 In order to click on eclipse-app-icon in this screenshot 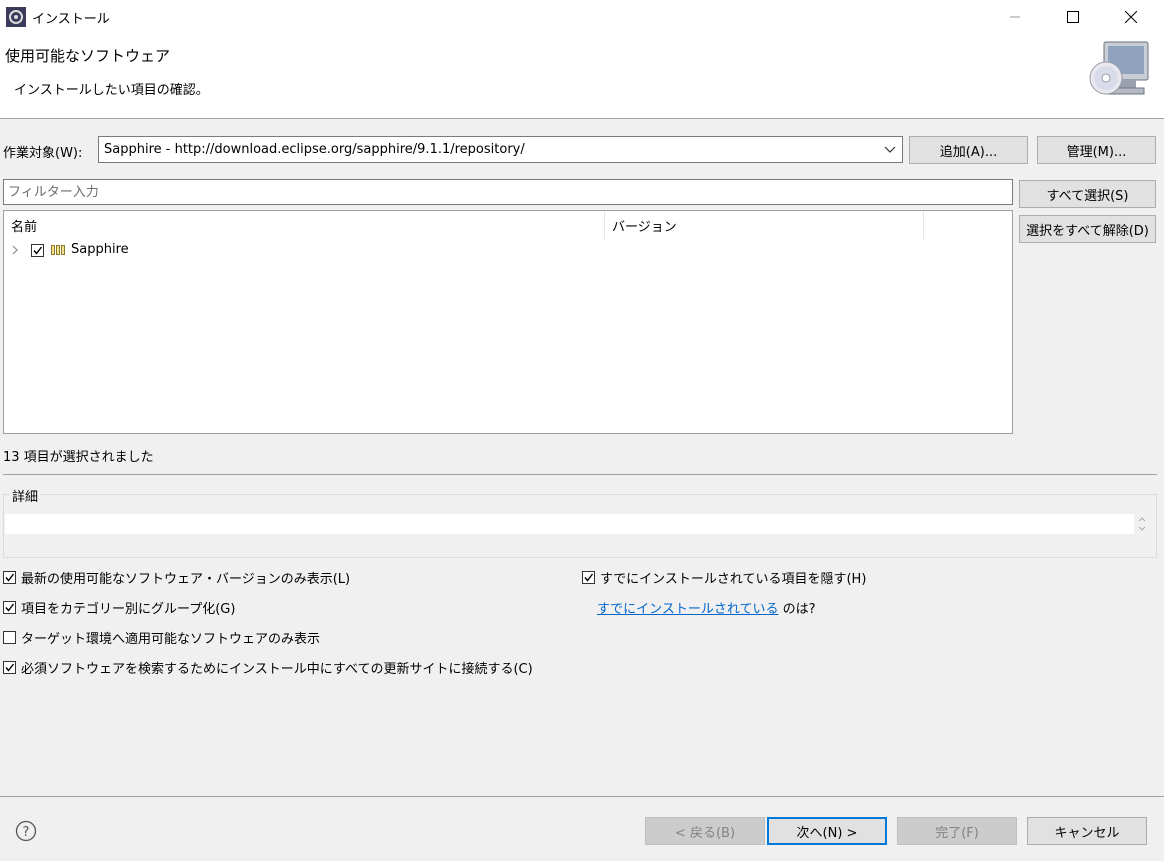, I will do `click(16, 17)`.